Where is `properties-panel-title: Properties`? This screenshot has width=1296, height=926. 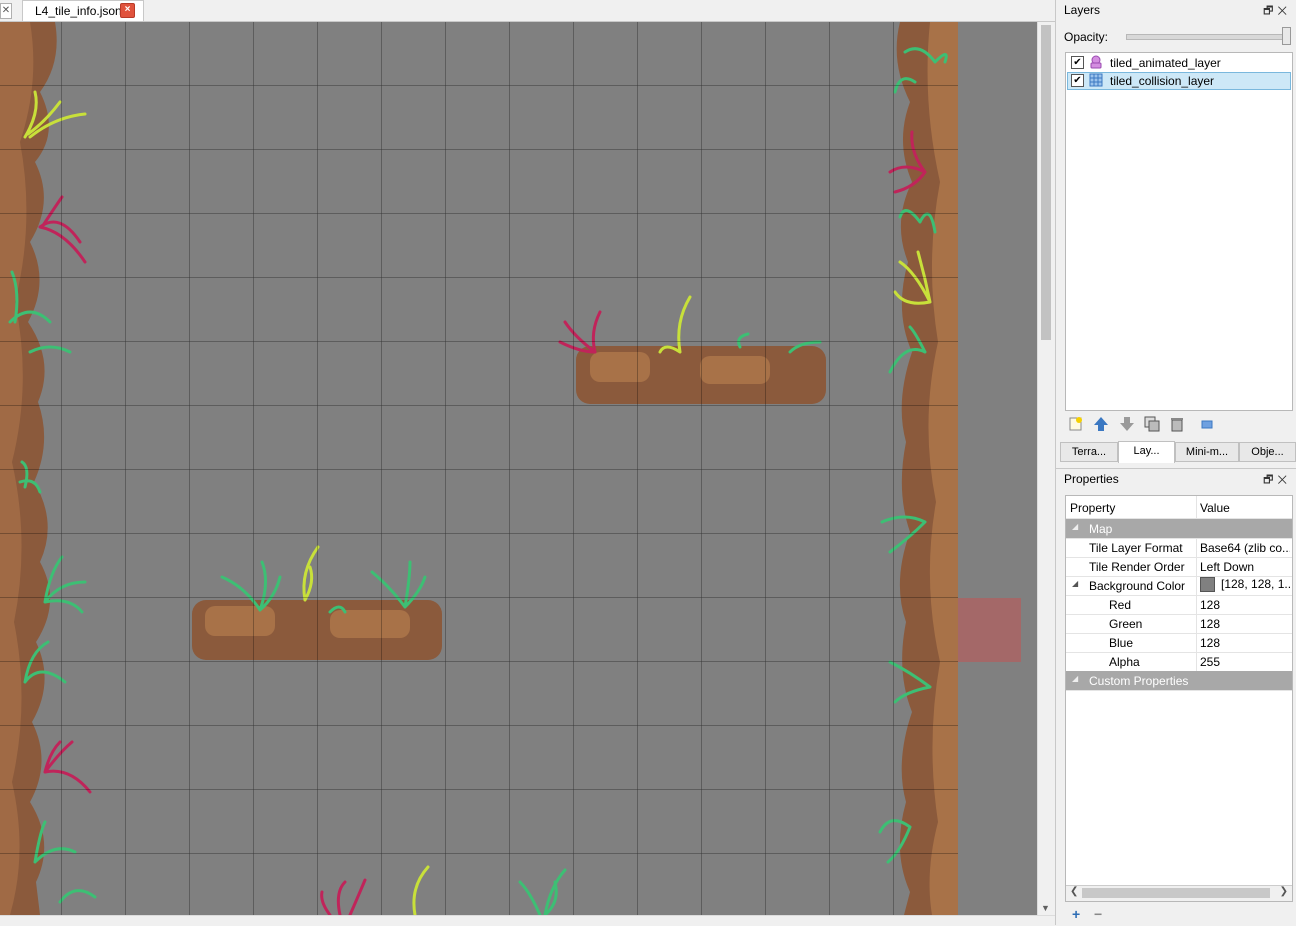
properties-panel-title: Properties is located at coordinates (1091, 479).